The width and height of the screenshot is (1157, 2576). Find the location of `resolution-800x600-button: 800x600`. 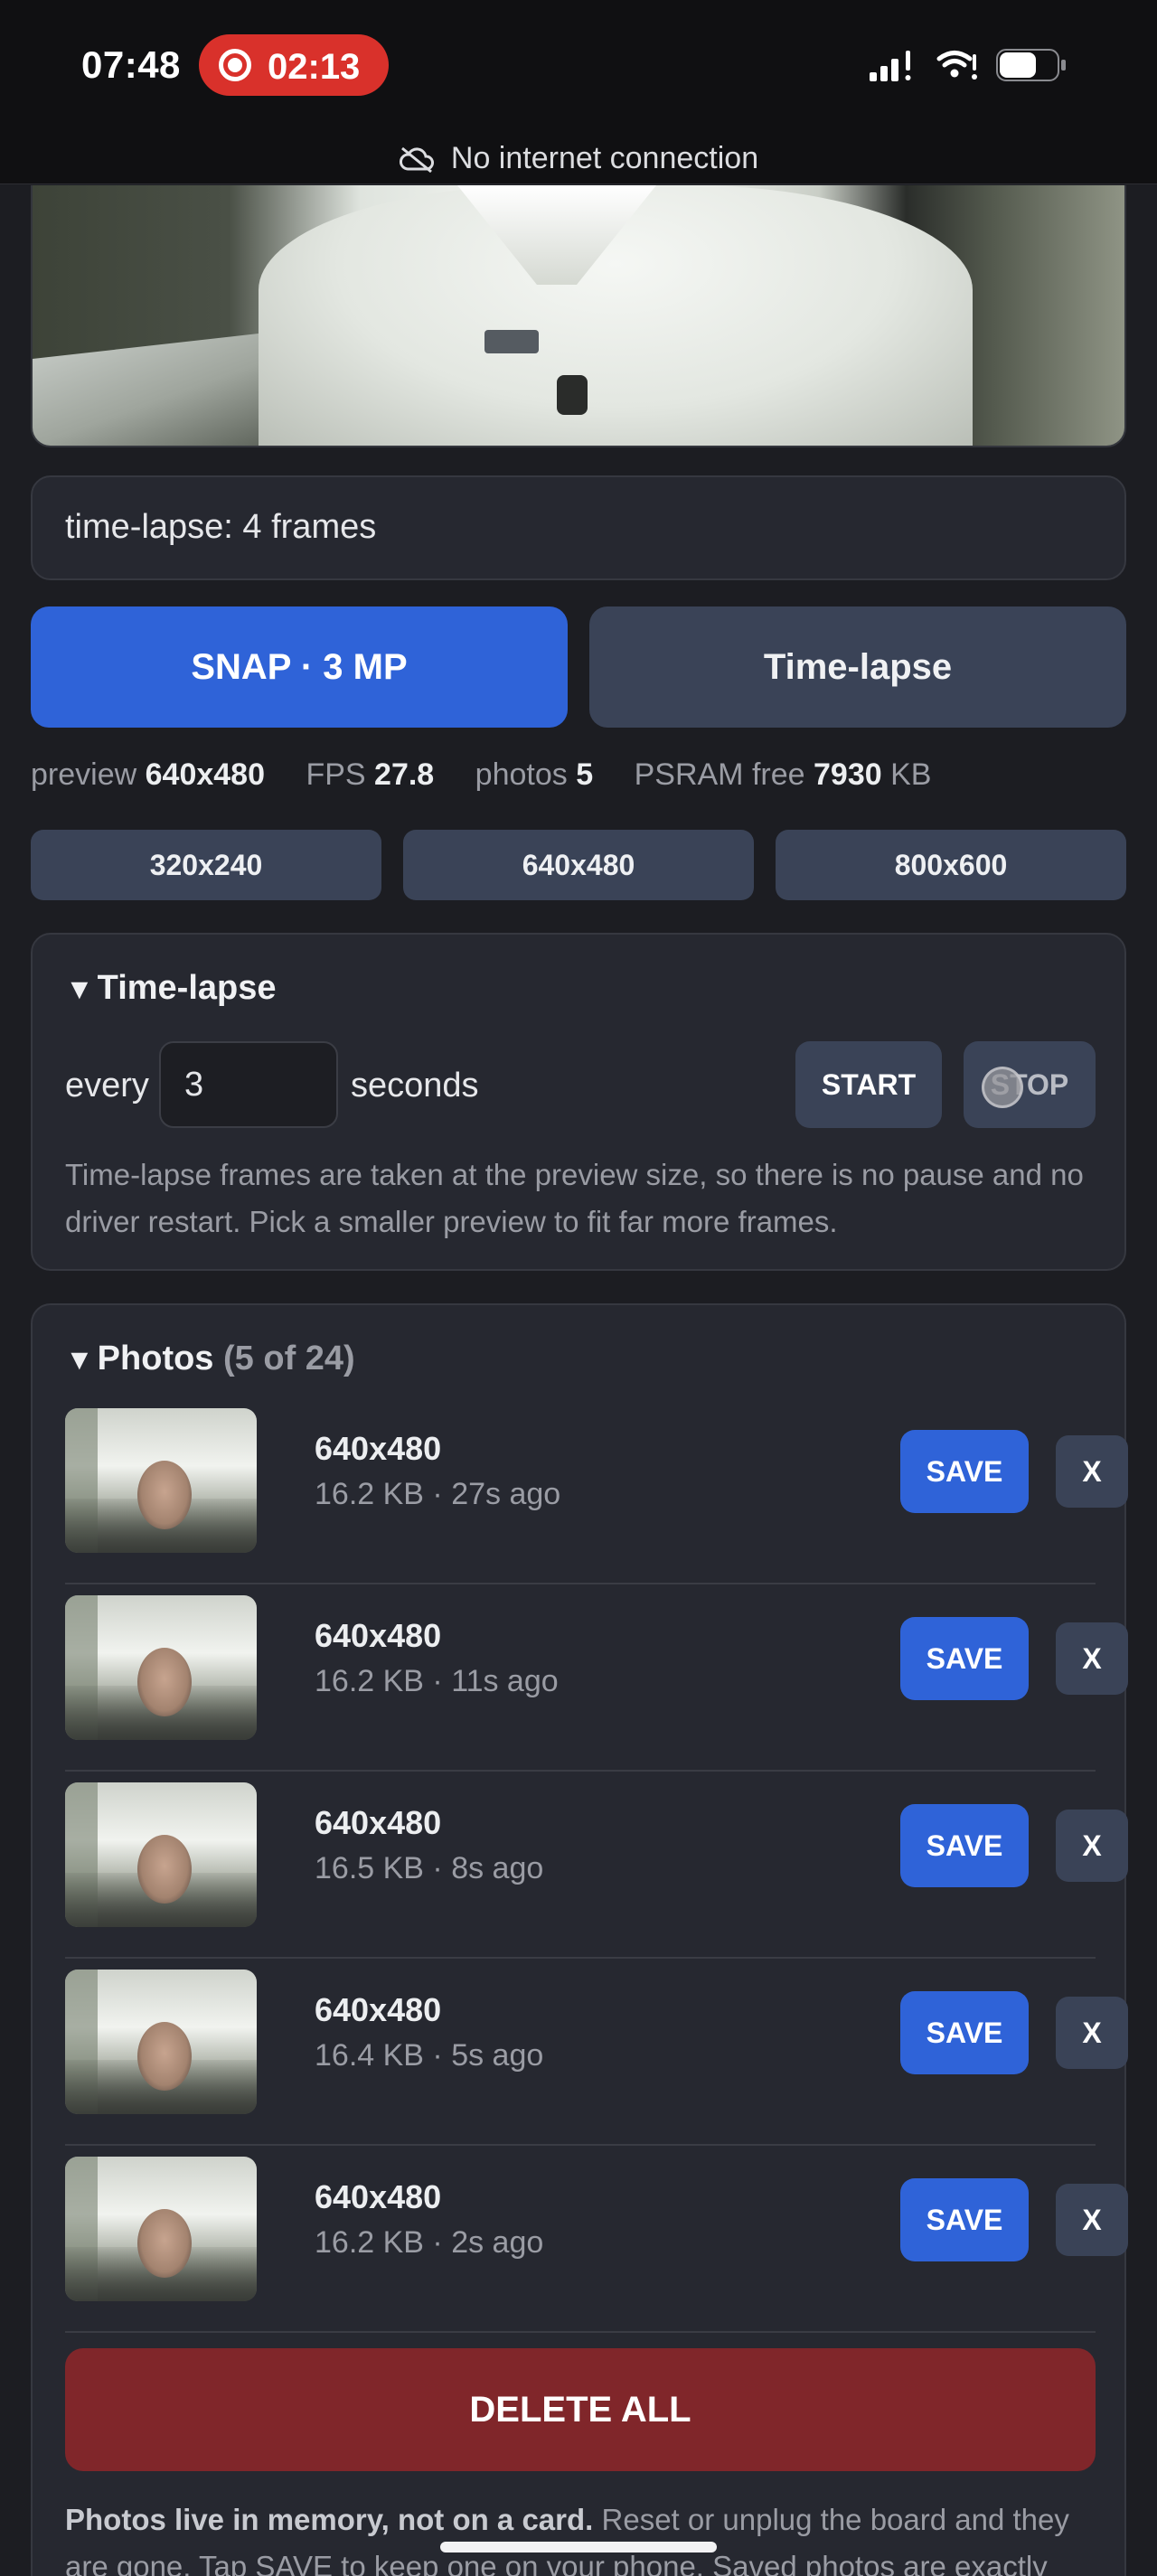

resolution-800x600-button: 800x600 is located at coordinates (951, 865).